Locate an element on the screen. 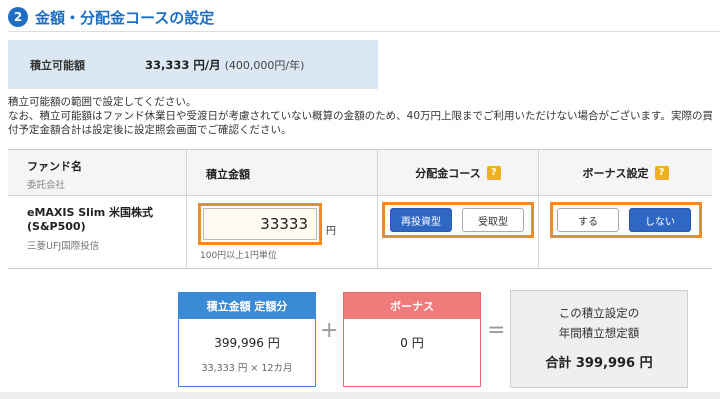  amount-input-highlight is located at coordinates (260, 224).